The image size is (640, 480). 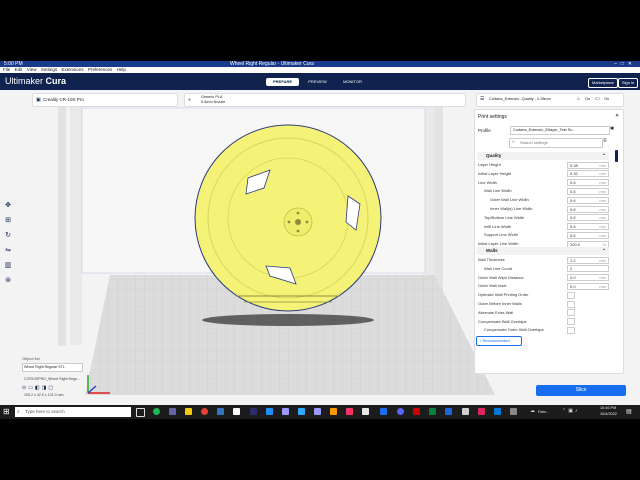 I want to click on mail-icon, so click(x=220, y=411).